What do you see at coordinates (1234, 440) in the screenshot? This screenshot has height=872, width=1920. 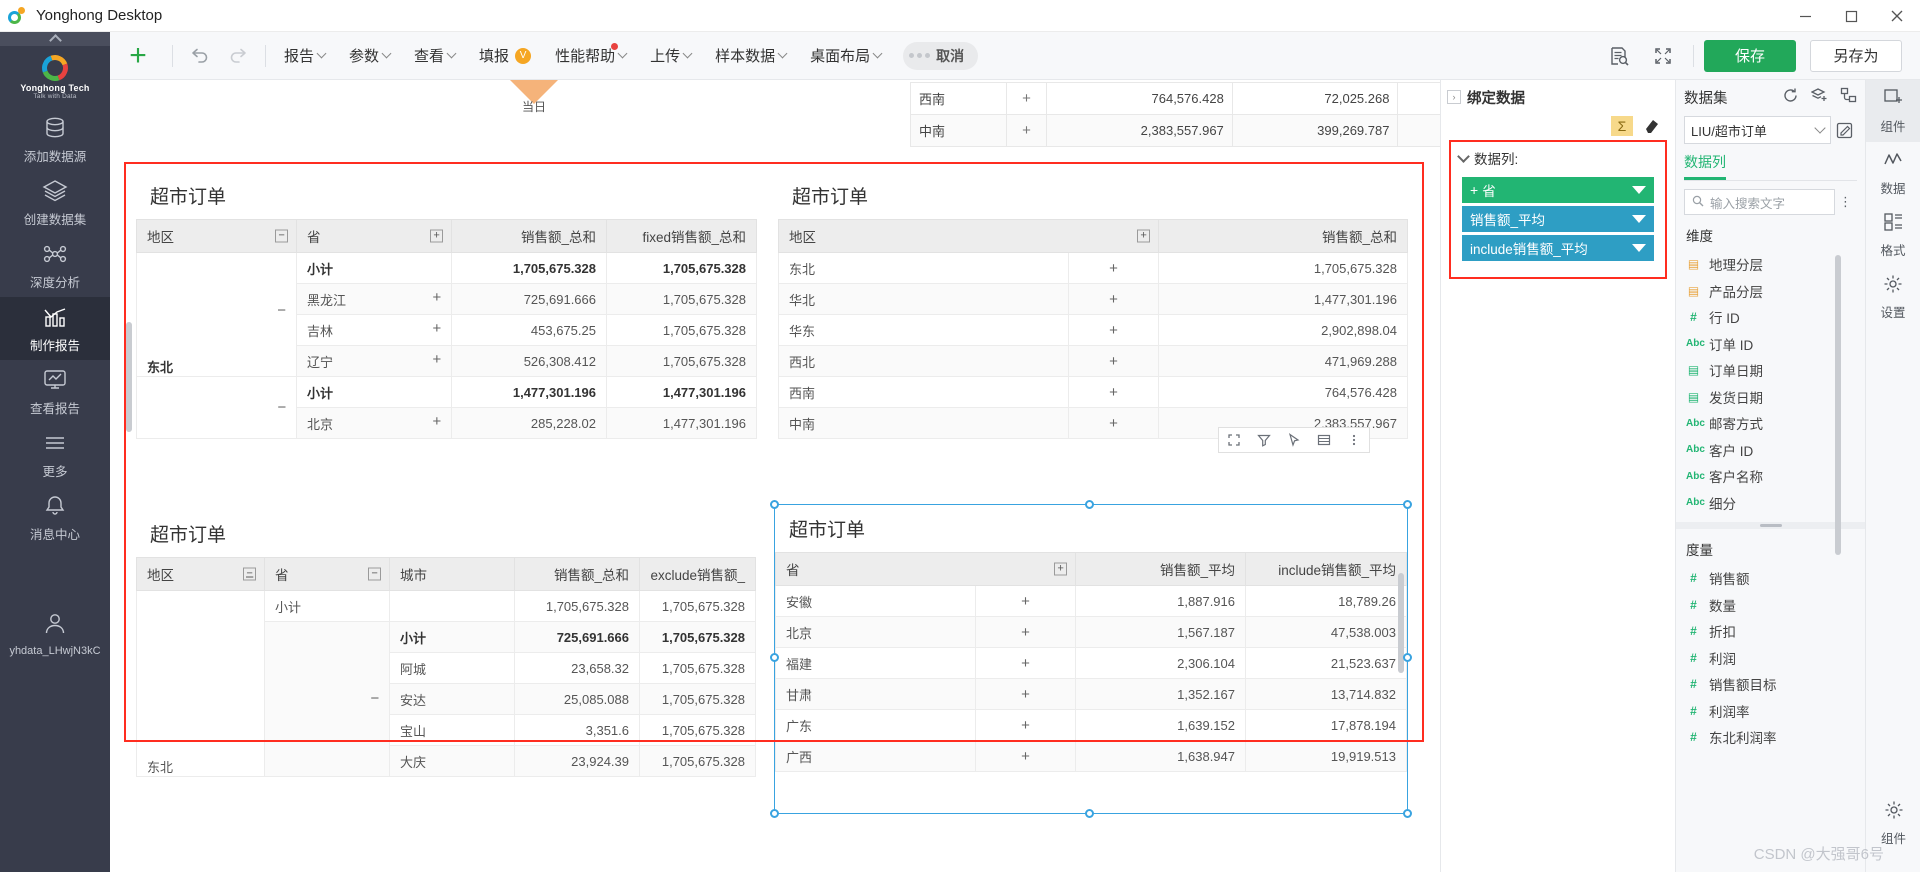 I see `fullscreen-icon` at bounding box center [1234, 440].